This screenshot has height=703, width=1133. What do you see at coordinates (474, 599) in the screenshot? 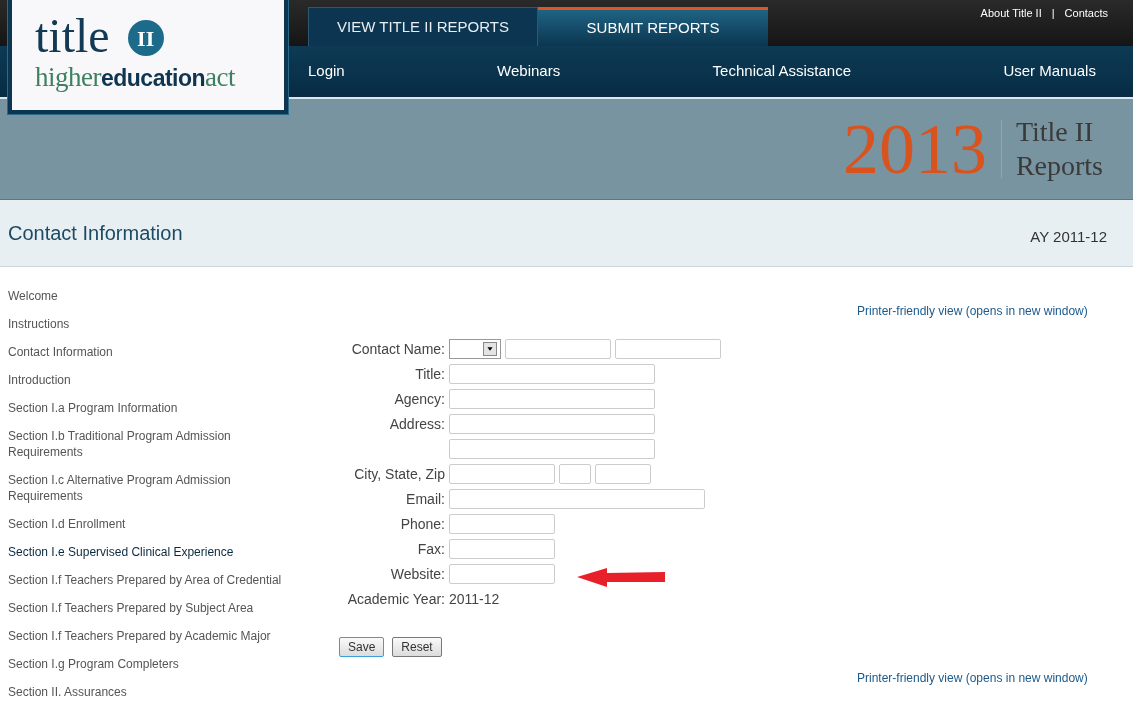
I see `field-value: 2011-12` at bounding box center [474, 599].